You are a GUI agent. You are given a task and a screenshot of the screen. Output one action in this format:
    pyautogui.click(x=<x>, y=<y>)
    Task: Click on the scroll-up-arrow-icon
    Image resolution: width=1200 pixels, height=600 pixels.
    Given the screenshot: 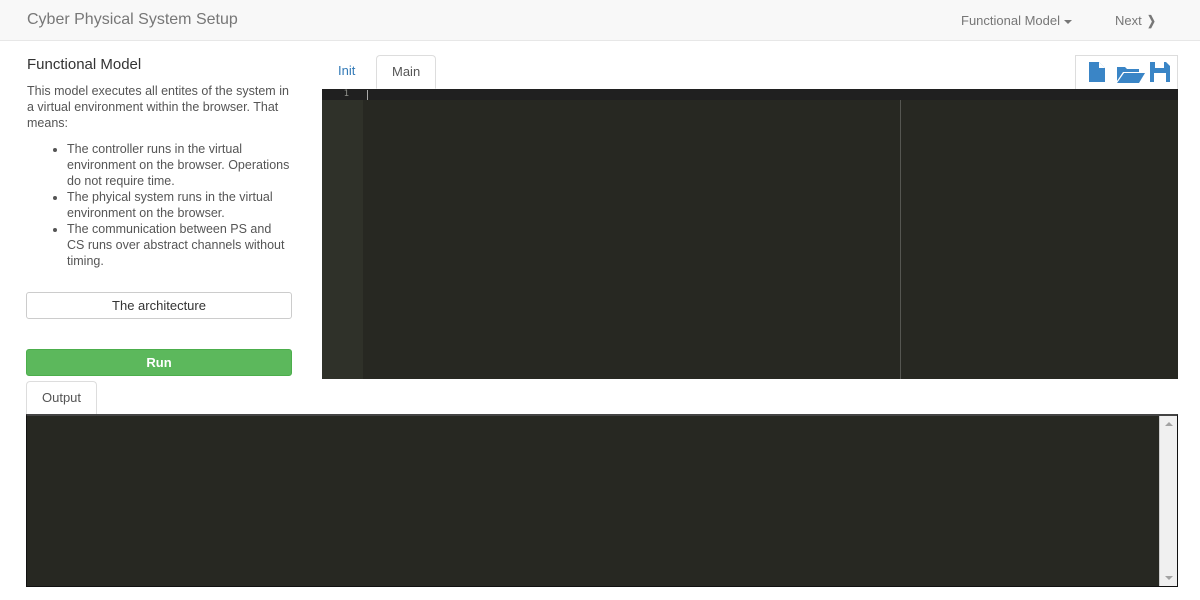 What is the action you would take?
    pyautogui.click(x=1169, y=424)
    